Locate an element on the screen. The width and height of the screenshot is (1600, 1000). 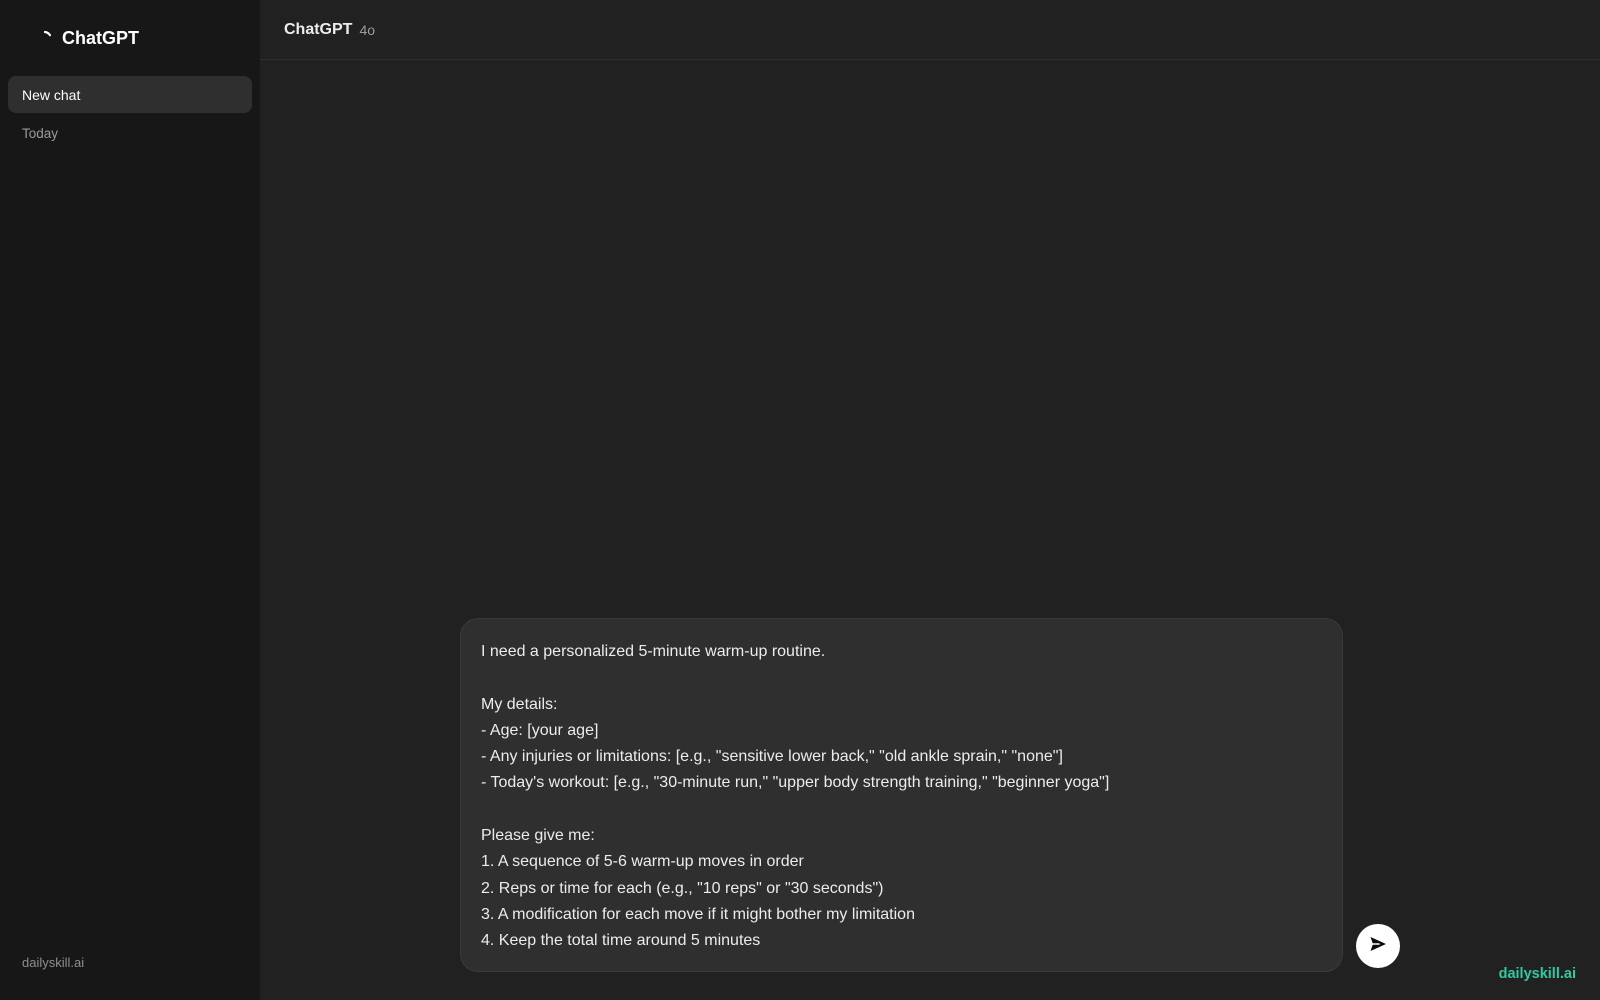
send-button is located at coordinates (1378, 946).